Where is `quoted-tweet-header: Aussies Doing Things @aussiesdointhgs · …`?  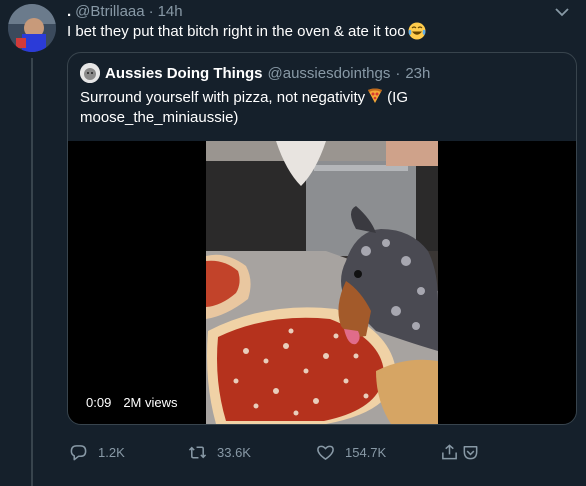 quoted-tweet-header: Aussies Doing Things @aussiesdointhgs · … is located at coordinates (255, 73).